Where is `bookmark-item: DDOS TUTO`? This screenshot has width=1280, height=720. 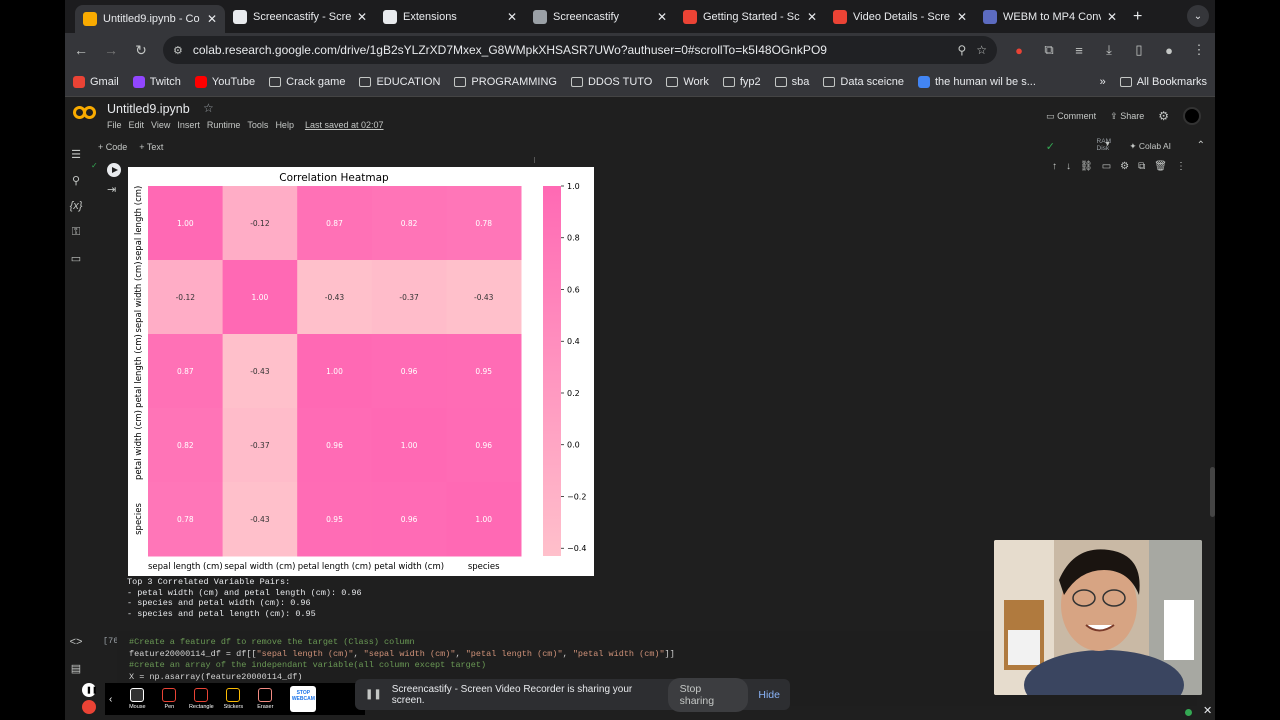
bookmark-item: DDOS TUTO is located at coordinates (611, 82).